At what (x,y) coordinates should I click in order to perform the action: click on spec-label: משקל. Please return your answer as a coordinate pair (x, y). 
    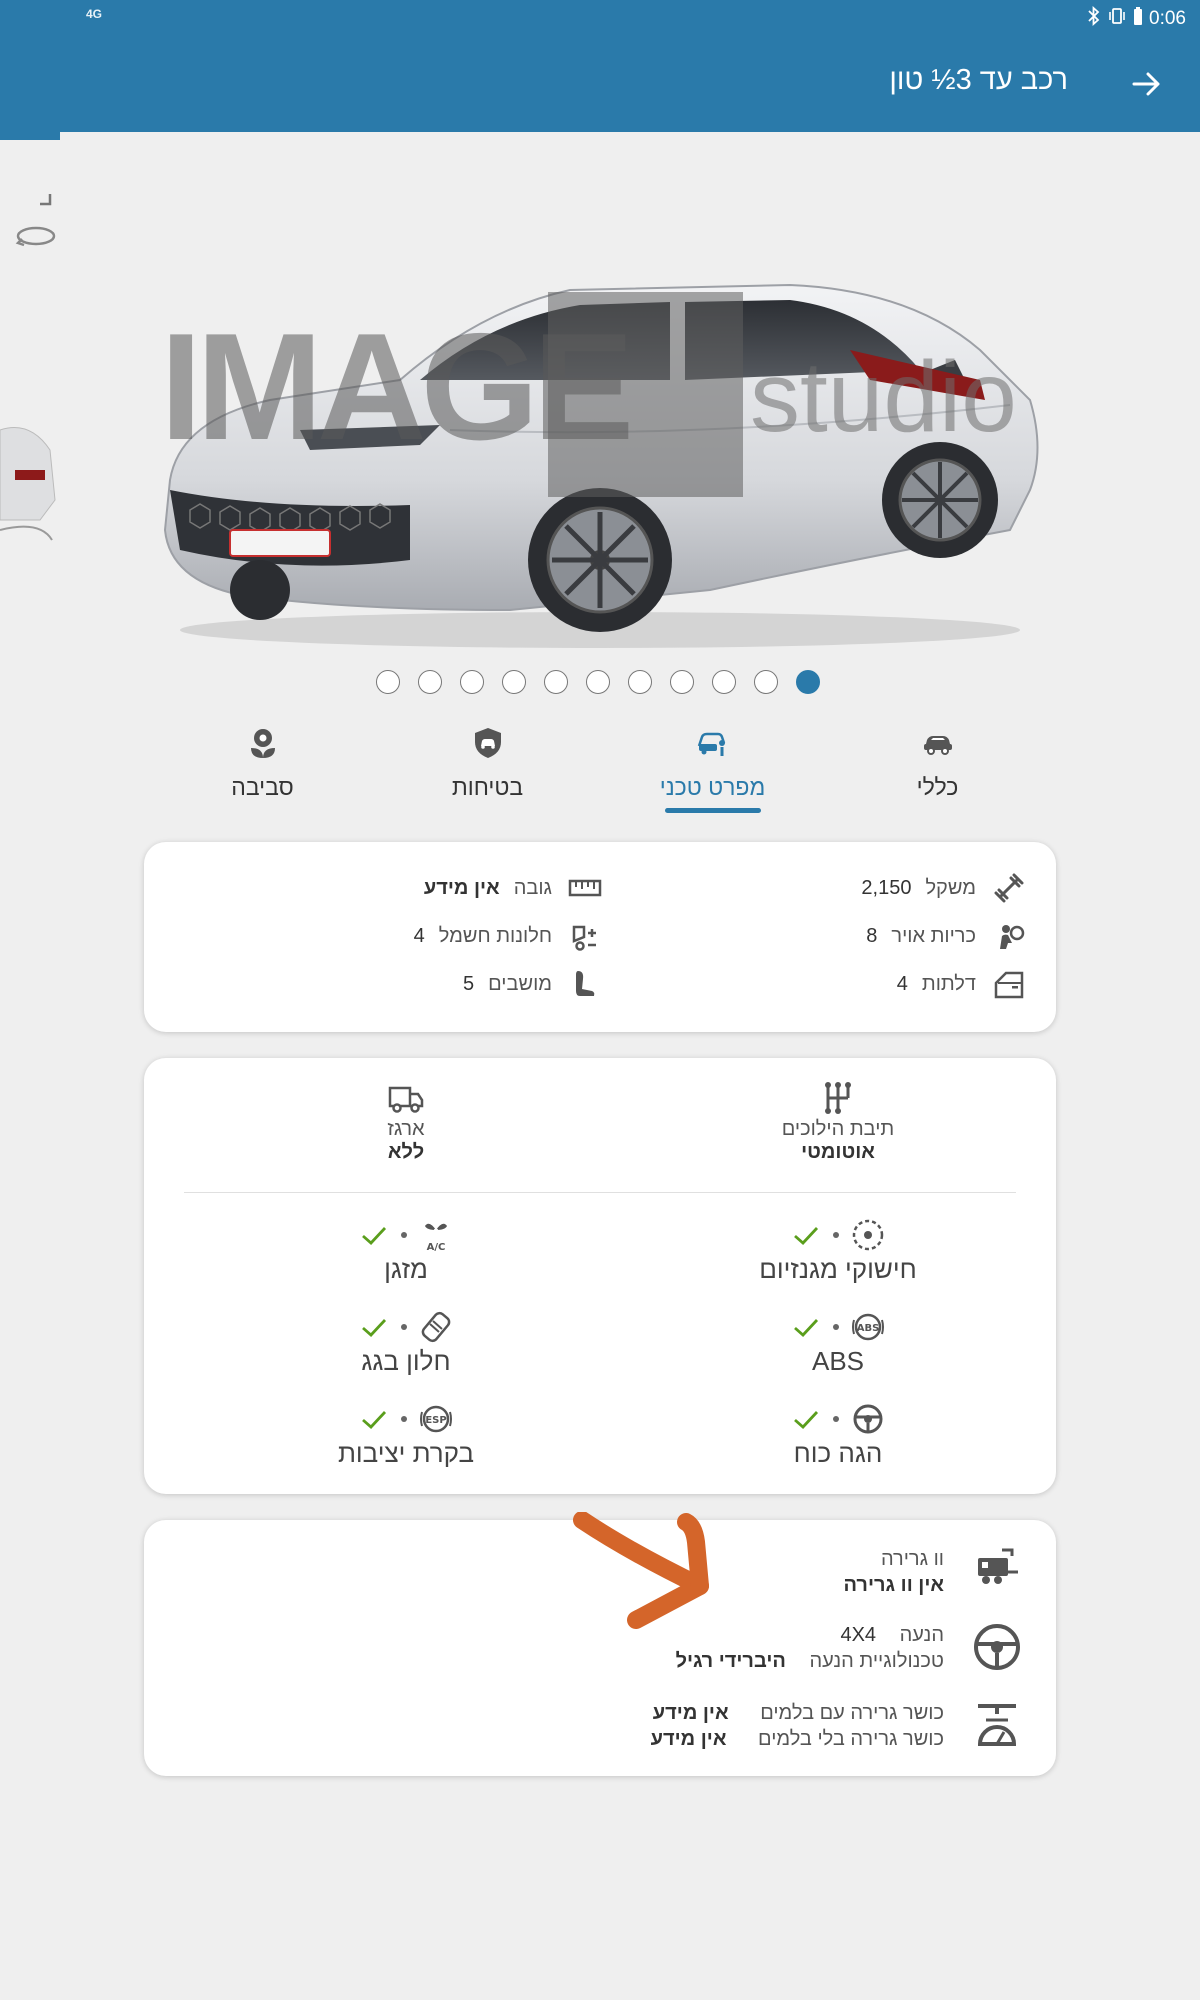
    Looking at the image, I should click on (950, 887).